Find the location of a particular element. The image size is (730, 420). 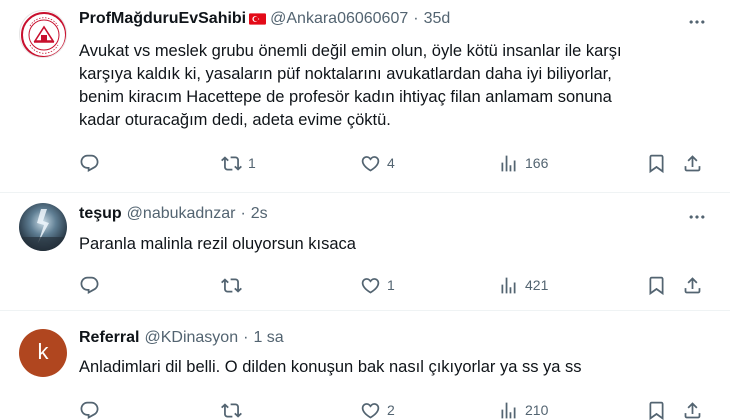

text-line: Paranla malinla rezil oluyorsun kısaca is located at coordinates (217, 244).